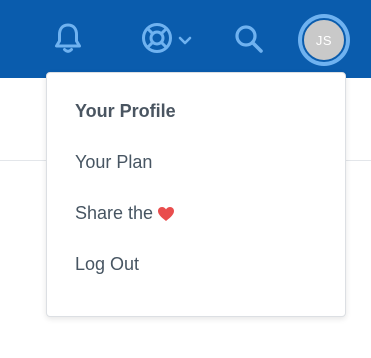 This screenshot has width=371, height=358. Describe the element at coordinates (157, 38) in the screenshot. I see `lifebuoy-icon` at that location.